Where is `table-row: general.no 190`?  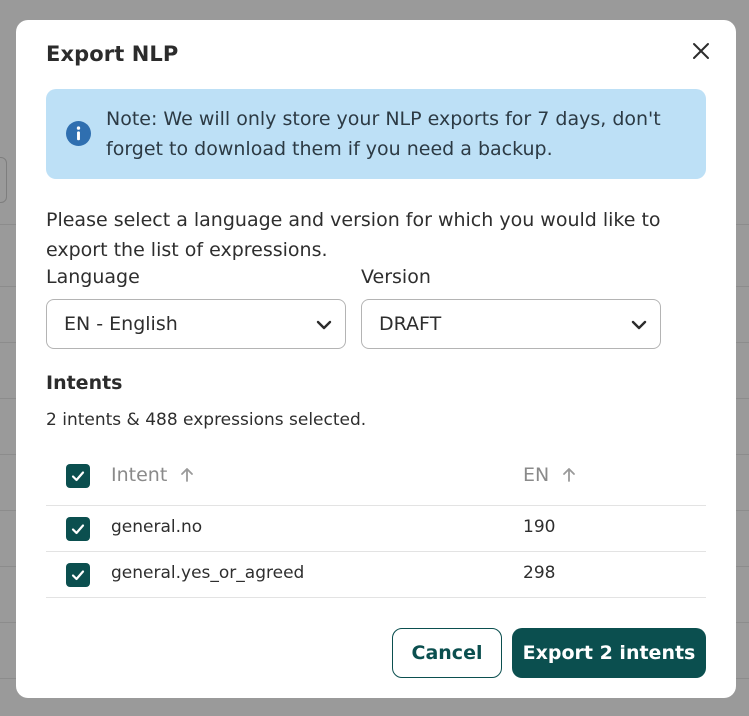 table-row: general.no 190 is located at coordinates (376, 529).